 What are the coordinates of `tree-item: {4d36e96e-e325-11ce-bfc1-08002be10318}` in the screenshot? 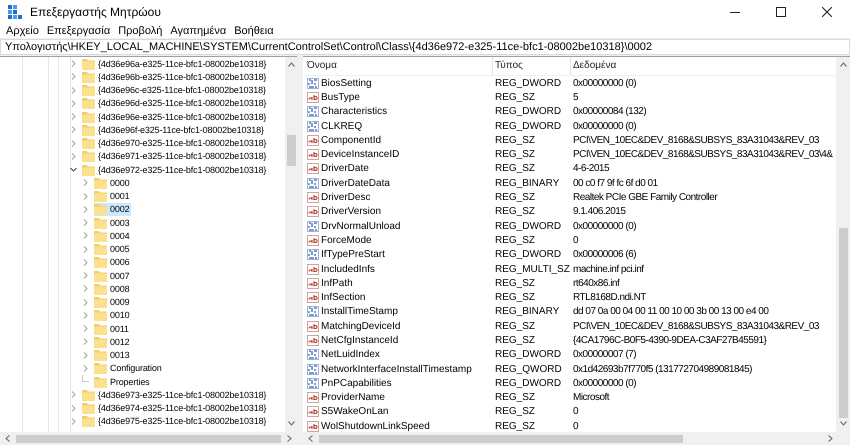 It's located at (175, 117).